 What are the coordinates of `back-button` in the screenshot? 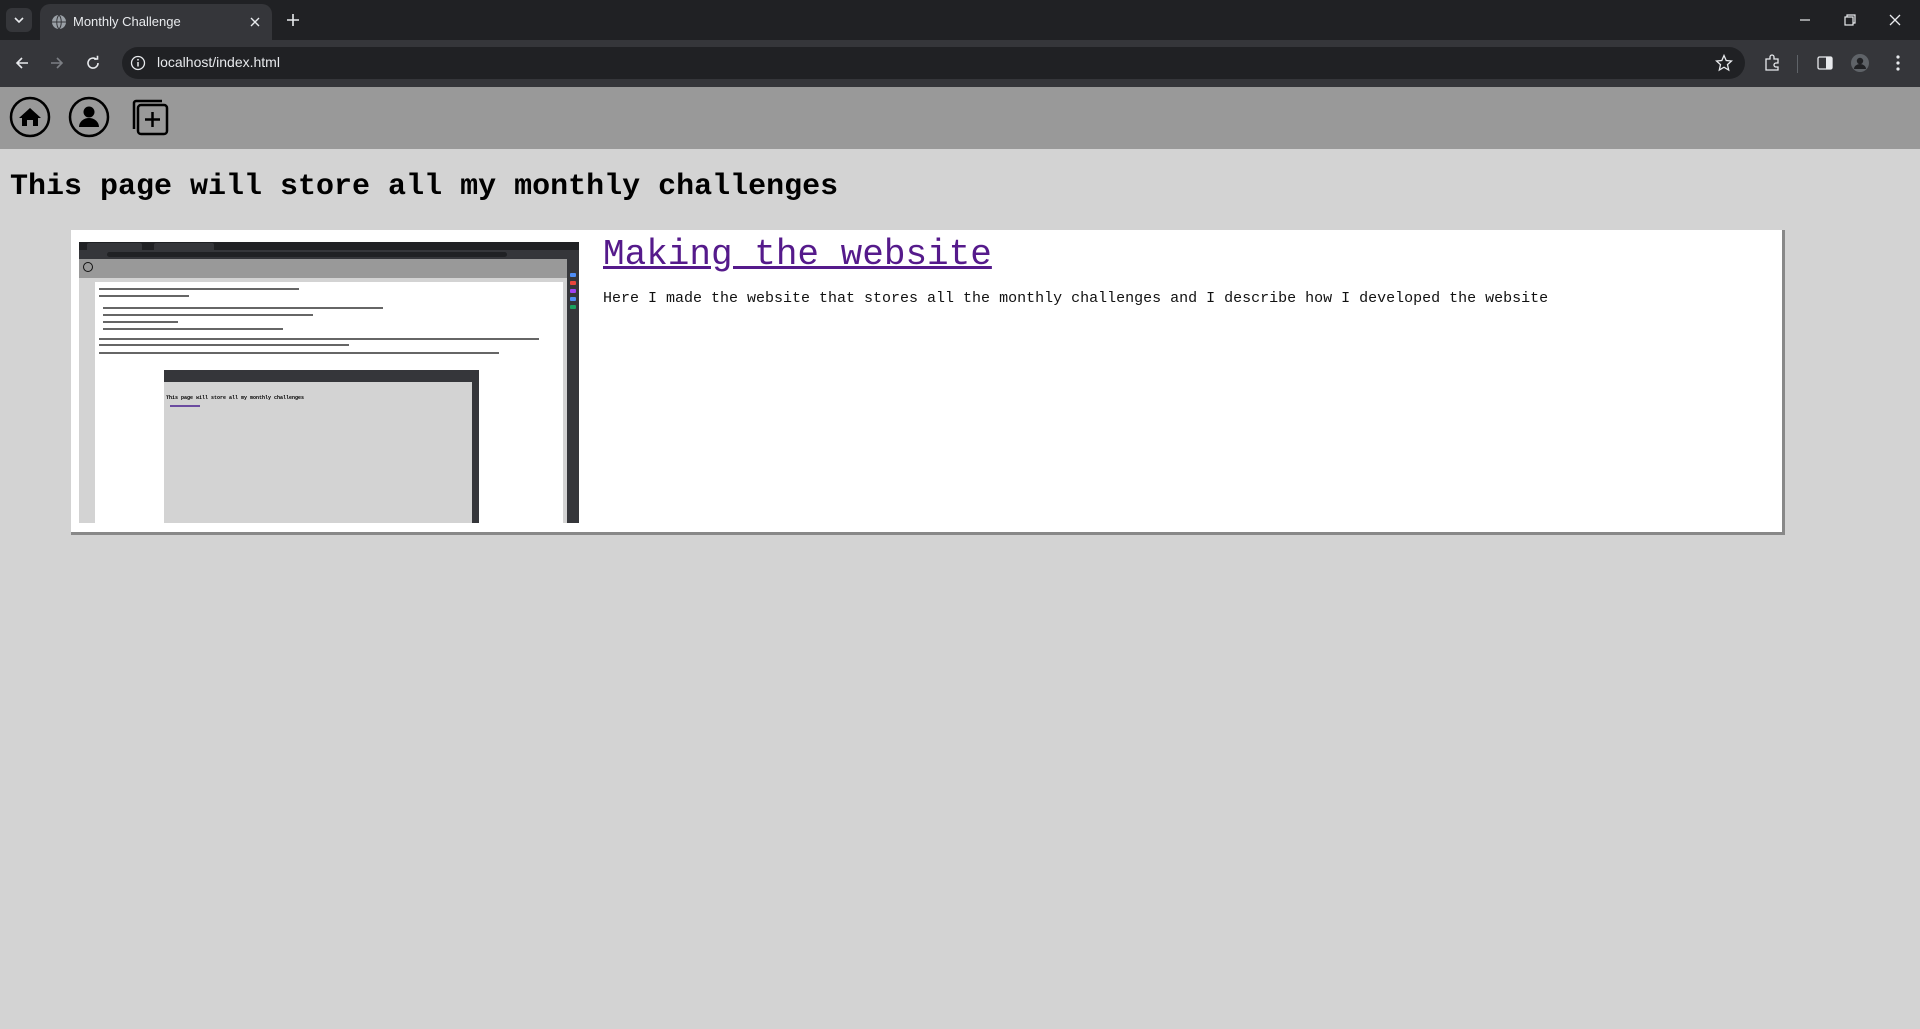 It's located at (22, 63).